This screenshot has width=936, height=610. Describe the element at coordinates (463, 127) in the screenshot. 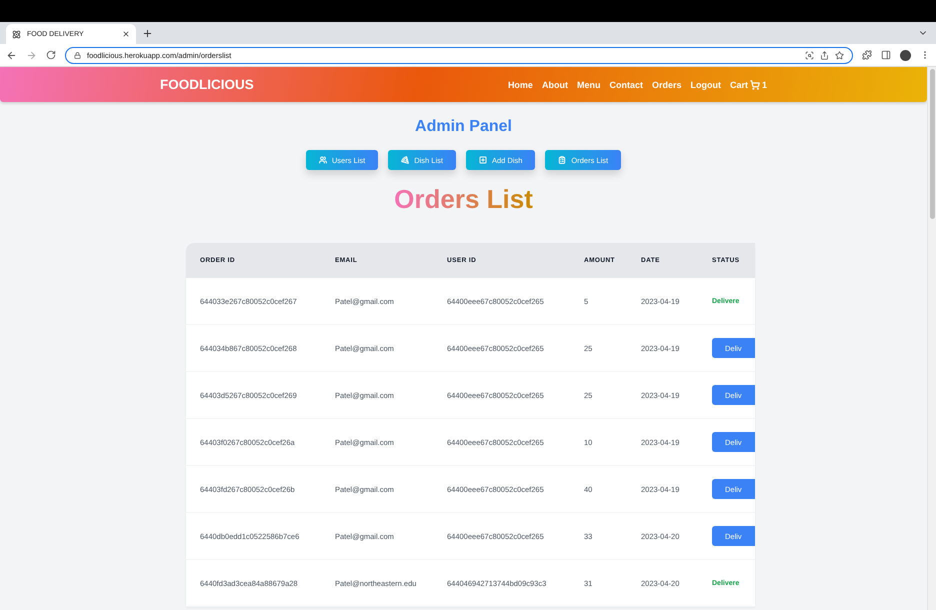

I see `page-heading: Admin Panel` at that location.